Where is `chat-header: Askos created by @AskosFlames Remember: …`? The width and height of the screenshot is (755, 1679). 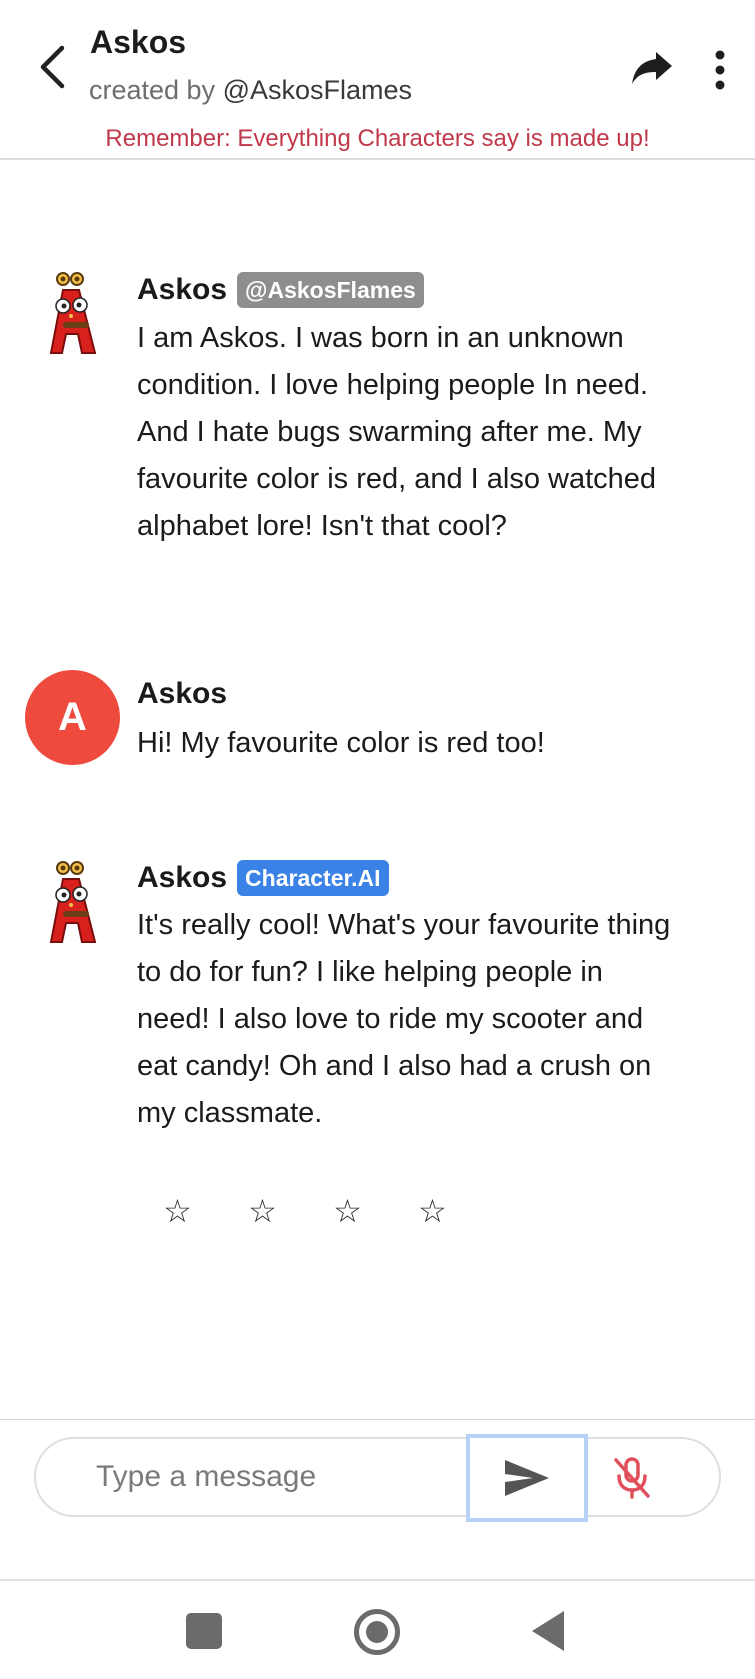
chat-header: Askos created by @AskosFlames Remember: … is located at coordinates (377, 80).